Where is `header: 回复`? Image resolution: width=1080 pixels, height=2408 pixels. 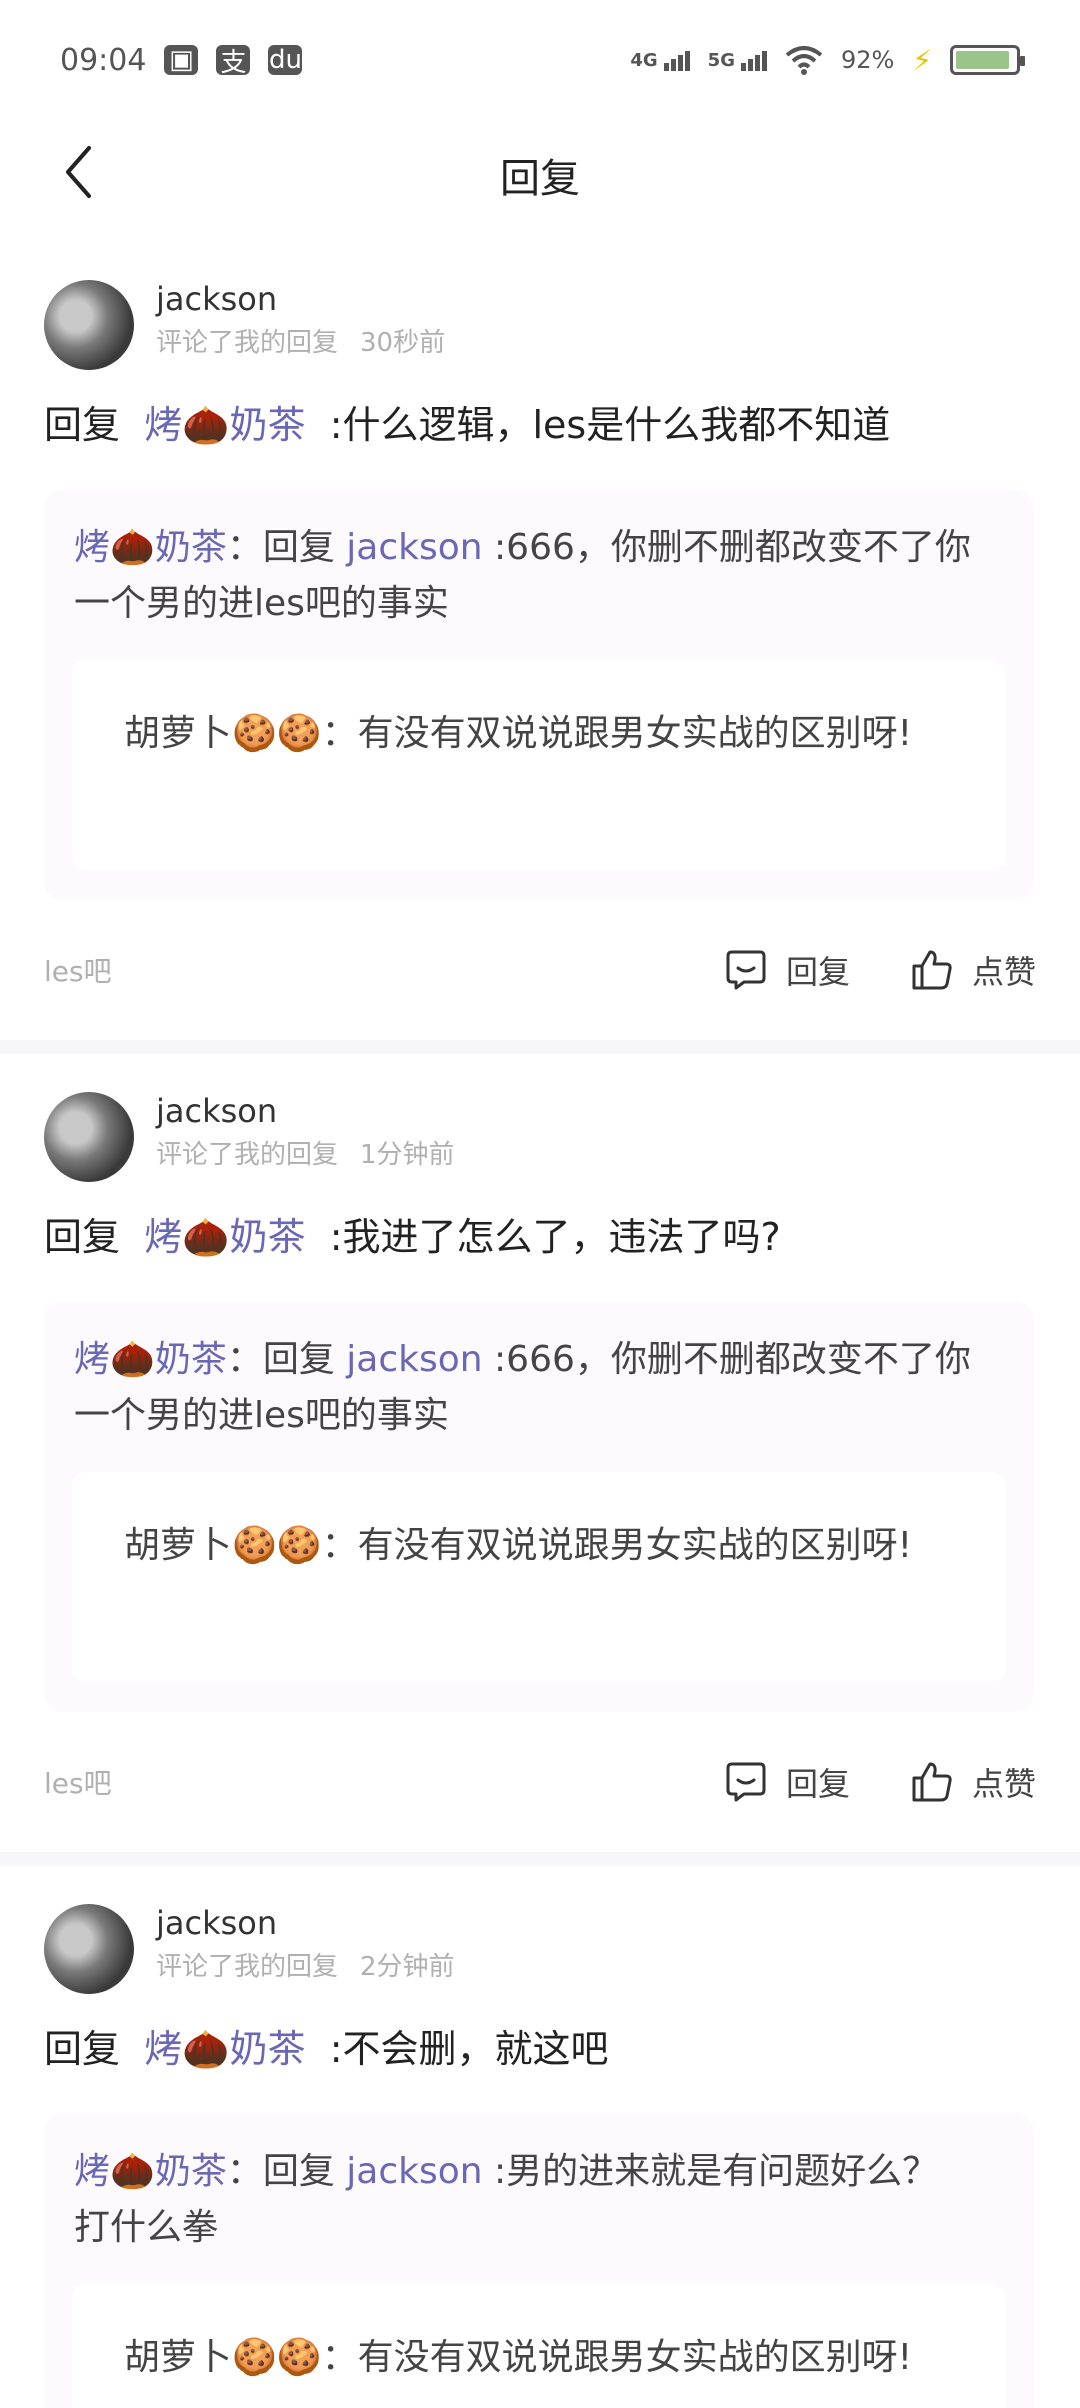
header: 回复 is located at coordinates (540, 175).